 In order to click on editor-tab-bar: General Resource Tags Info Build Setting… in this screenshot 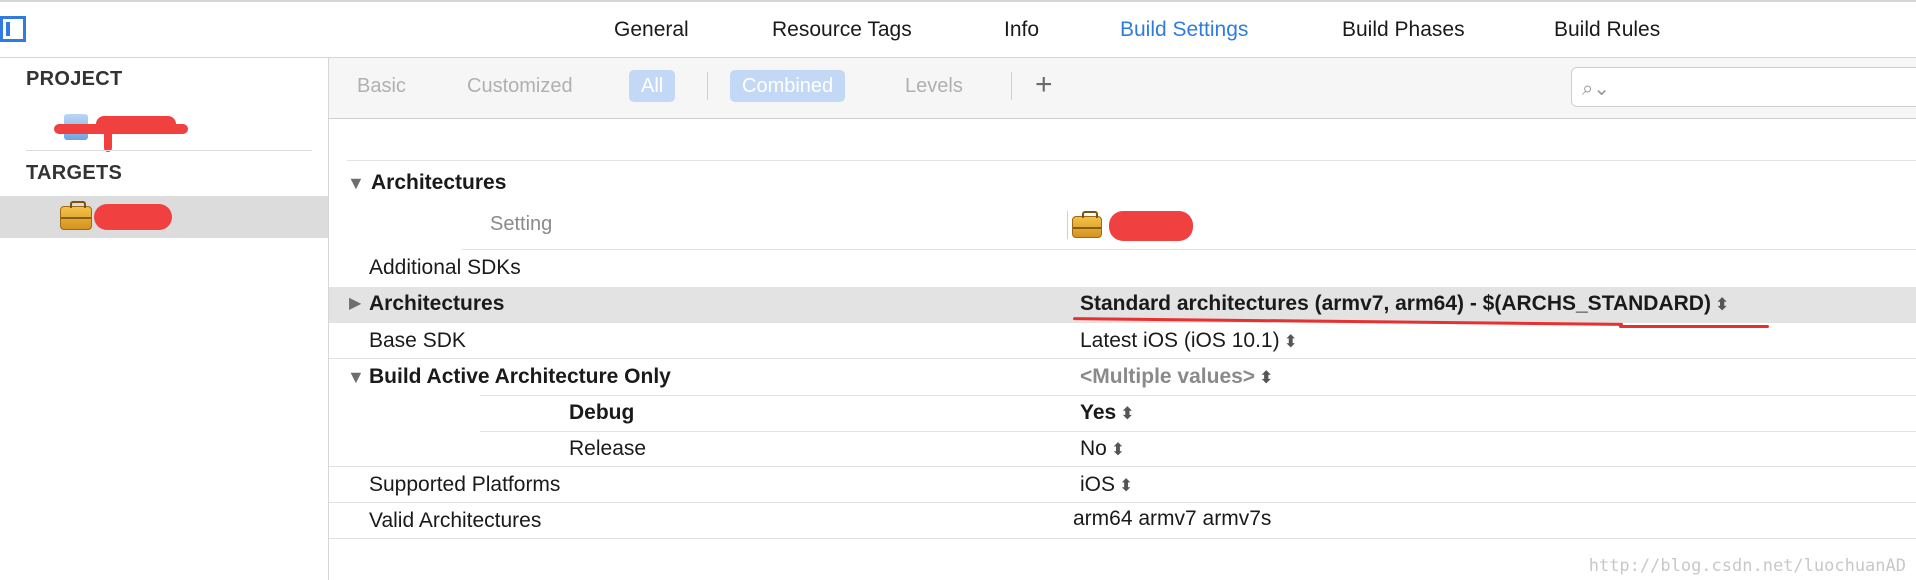, I will do `click(958, 29)`.